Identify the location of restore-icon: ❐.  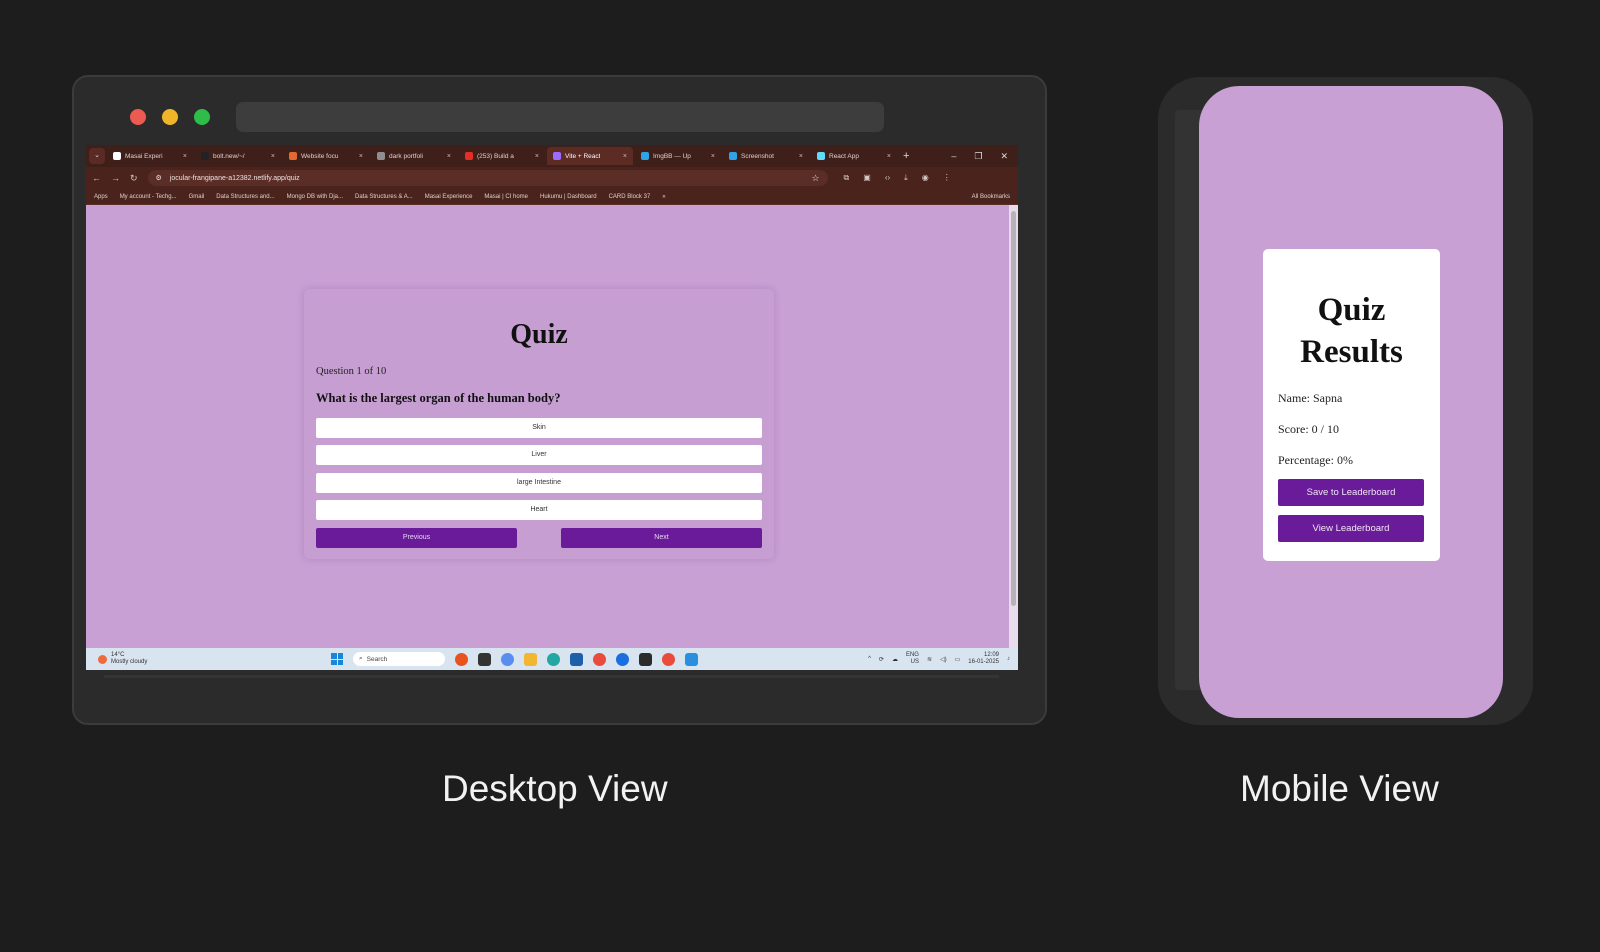
(978, 156).